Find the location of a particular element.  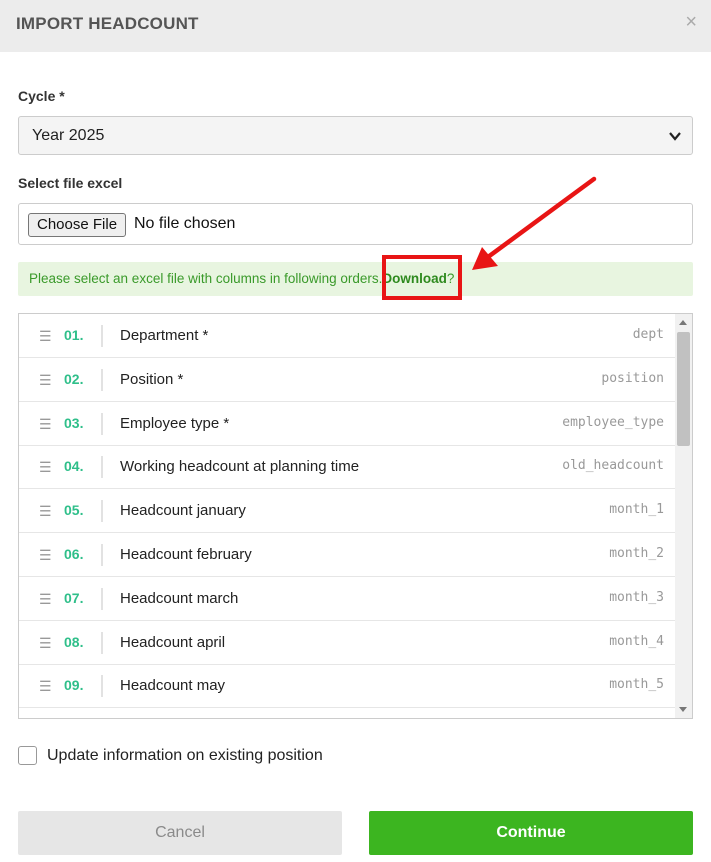

continue-button: Continue is located at coordinates (531, 833).